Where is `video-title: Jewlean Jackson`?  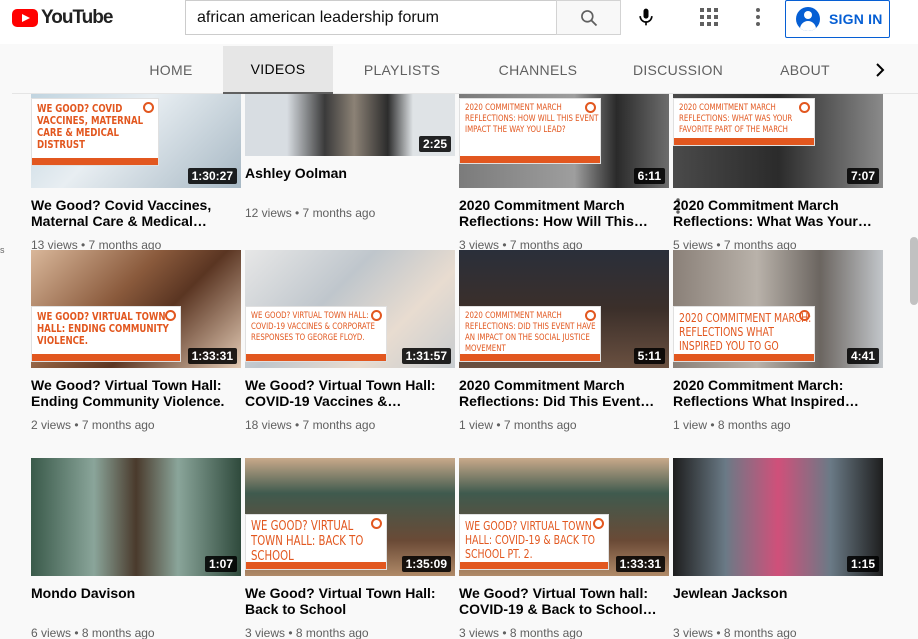
video-title: Jewlean Jackson is located at coordinates (778, 601).